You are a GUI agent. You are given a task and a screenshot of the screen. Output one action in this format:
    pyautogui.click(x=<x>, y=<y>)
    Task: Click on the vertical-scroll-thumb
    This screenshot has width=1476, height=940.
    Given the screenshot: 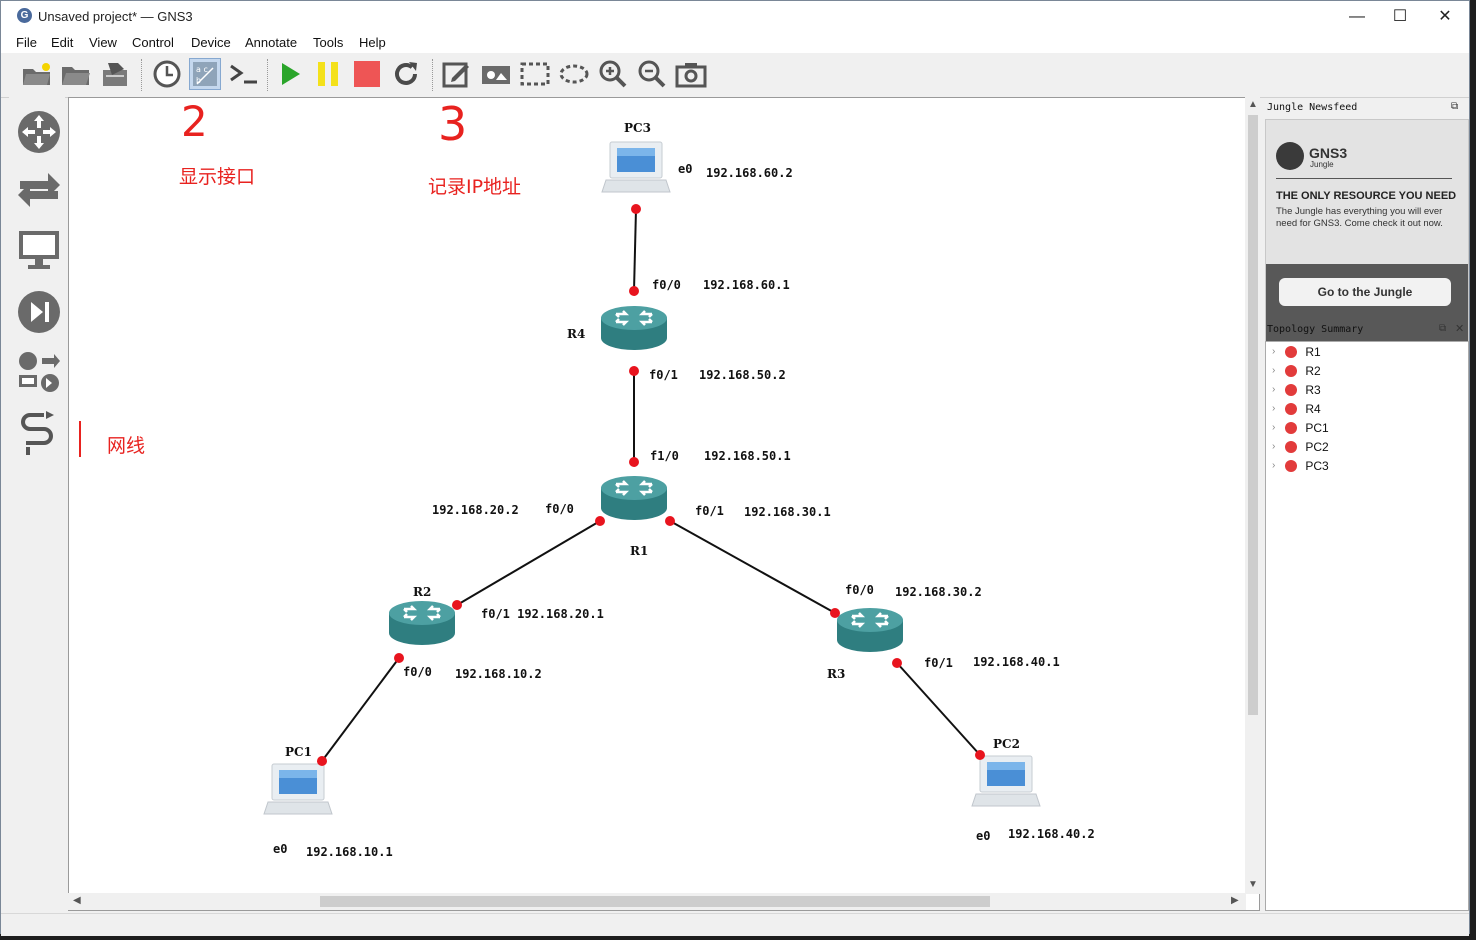 What is the action you would take?
    pyautogui.click(x=1253, y=415)
    